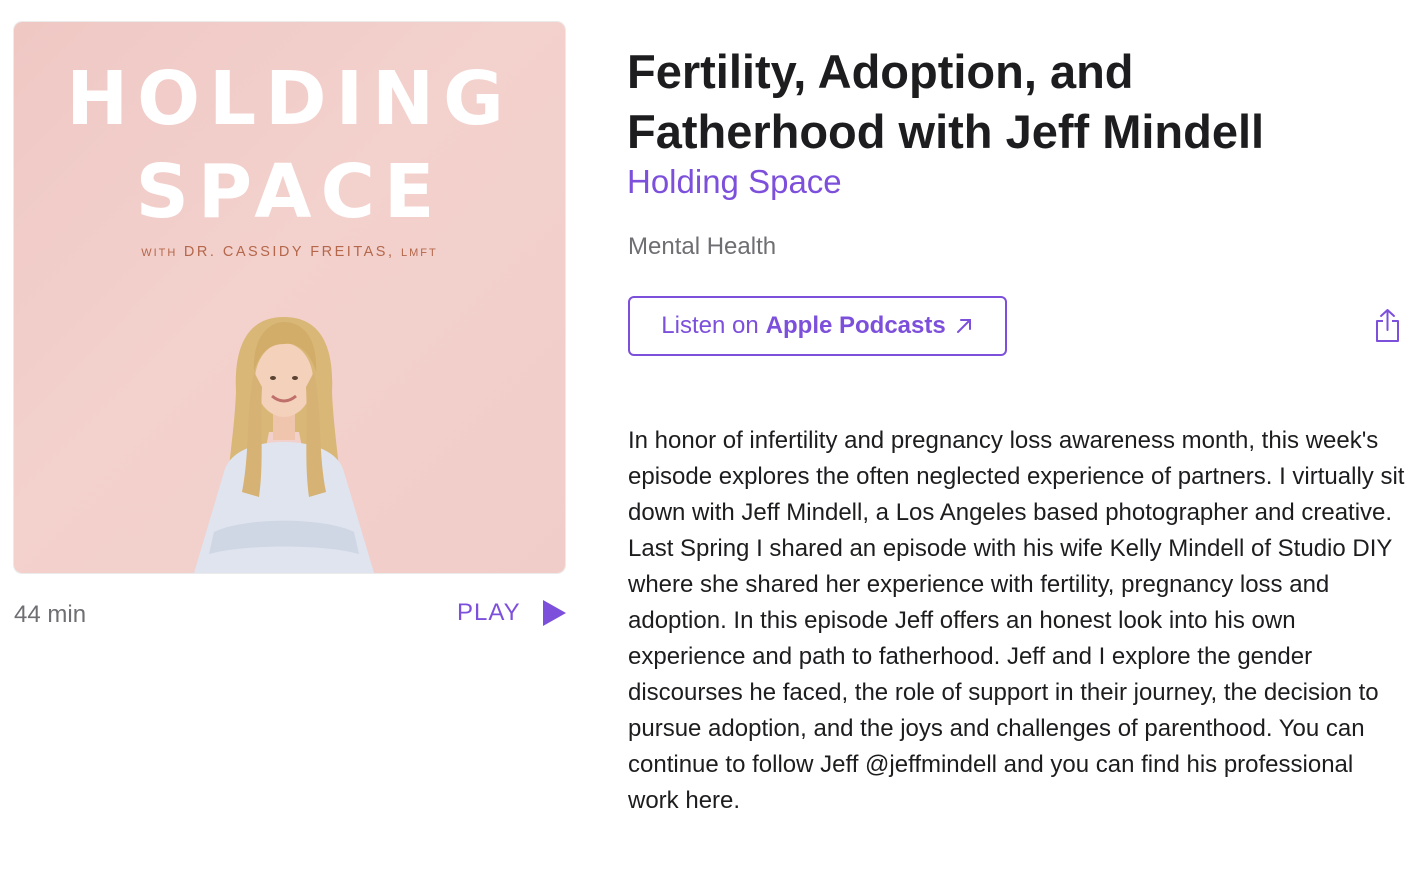 The width and height of the screenshot is (1416, 886). What do you see at coordinates (419, 253) in the screenshot?
I see `artwork-subtitle-credential: LMFT` at bounding box center [419, 253].